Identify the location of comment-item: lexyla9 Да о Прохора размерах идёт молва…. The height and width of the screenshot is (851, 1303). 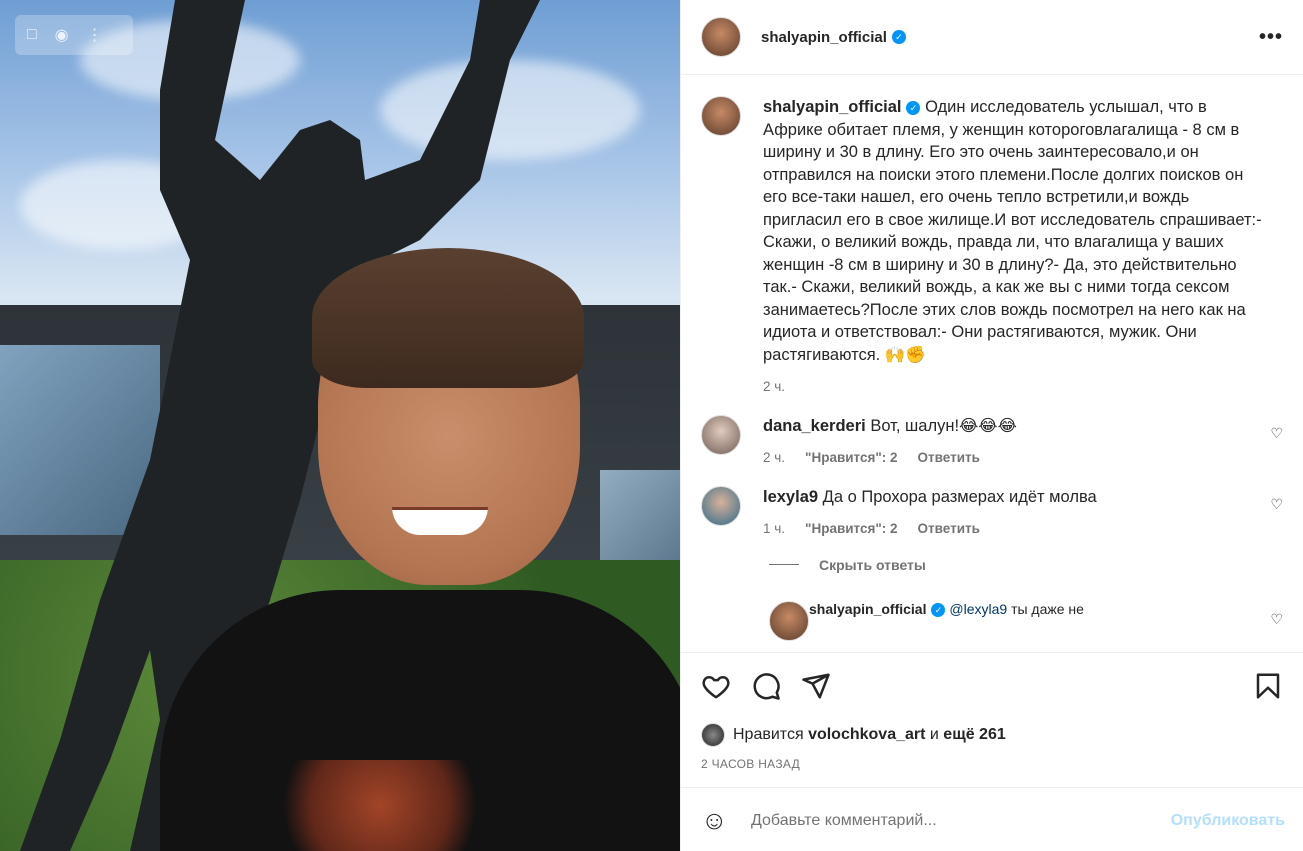
(992, 513).